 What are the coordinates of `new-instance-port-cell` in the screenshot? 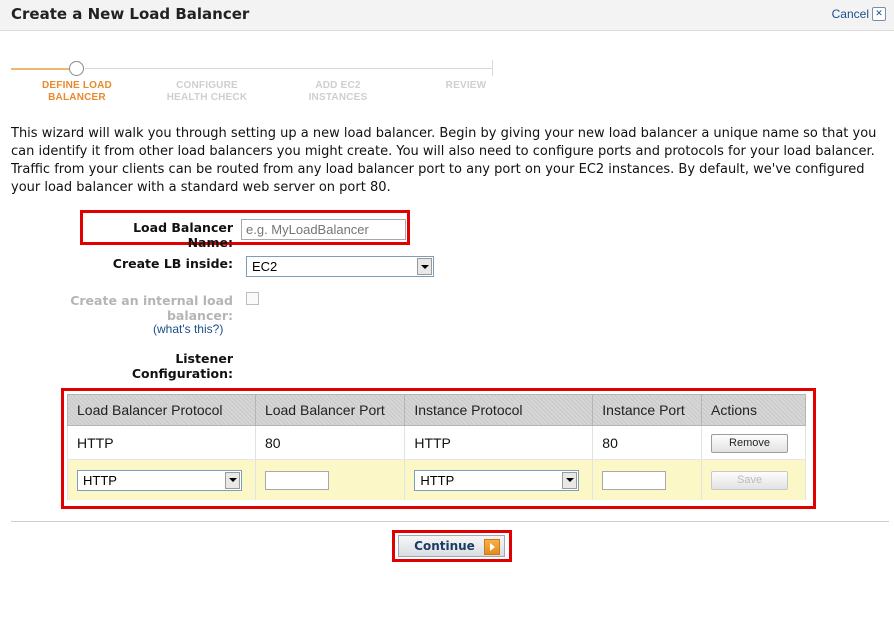 It's located at (647, 479).